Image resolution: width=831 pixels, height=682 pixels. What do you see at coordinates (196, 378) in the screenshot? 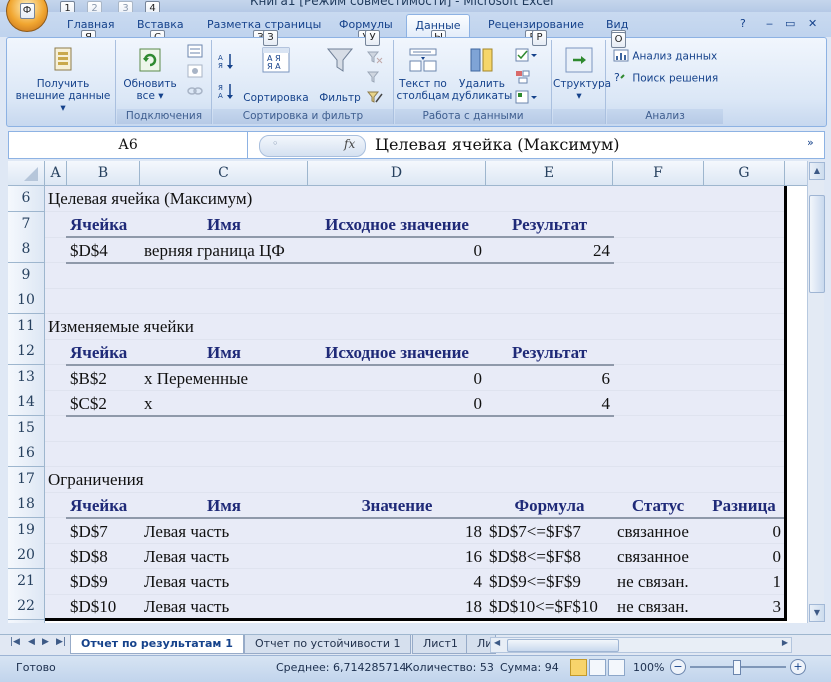
I see `changing-cell-name: x Переменные` at bounding box center [196, 378].